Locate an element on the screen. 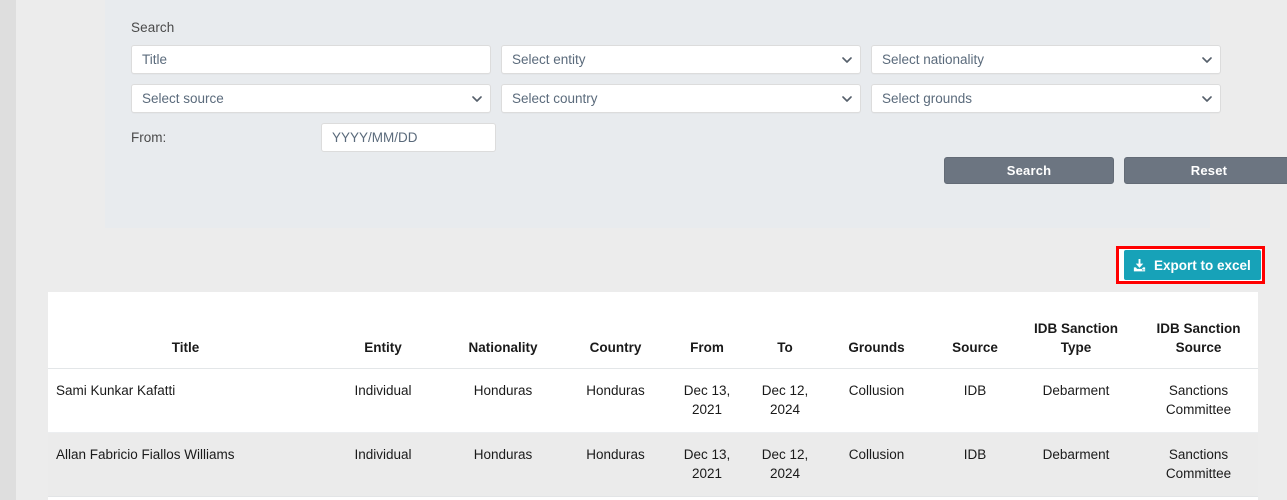 Image resolution: width=1287 pixels, height=500 pixels. column-header-grounds: Grounds is located at coordinates (876, 330).